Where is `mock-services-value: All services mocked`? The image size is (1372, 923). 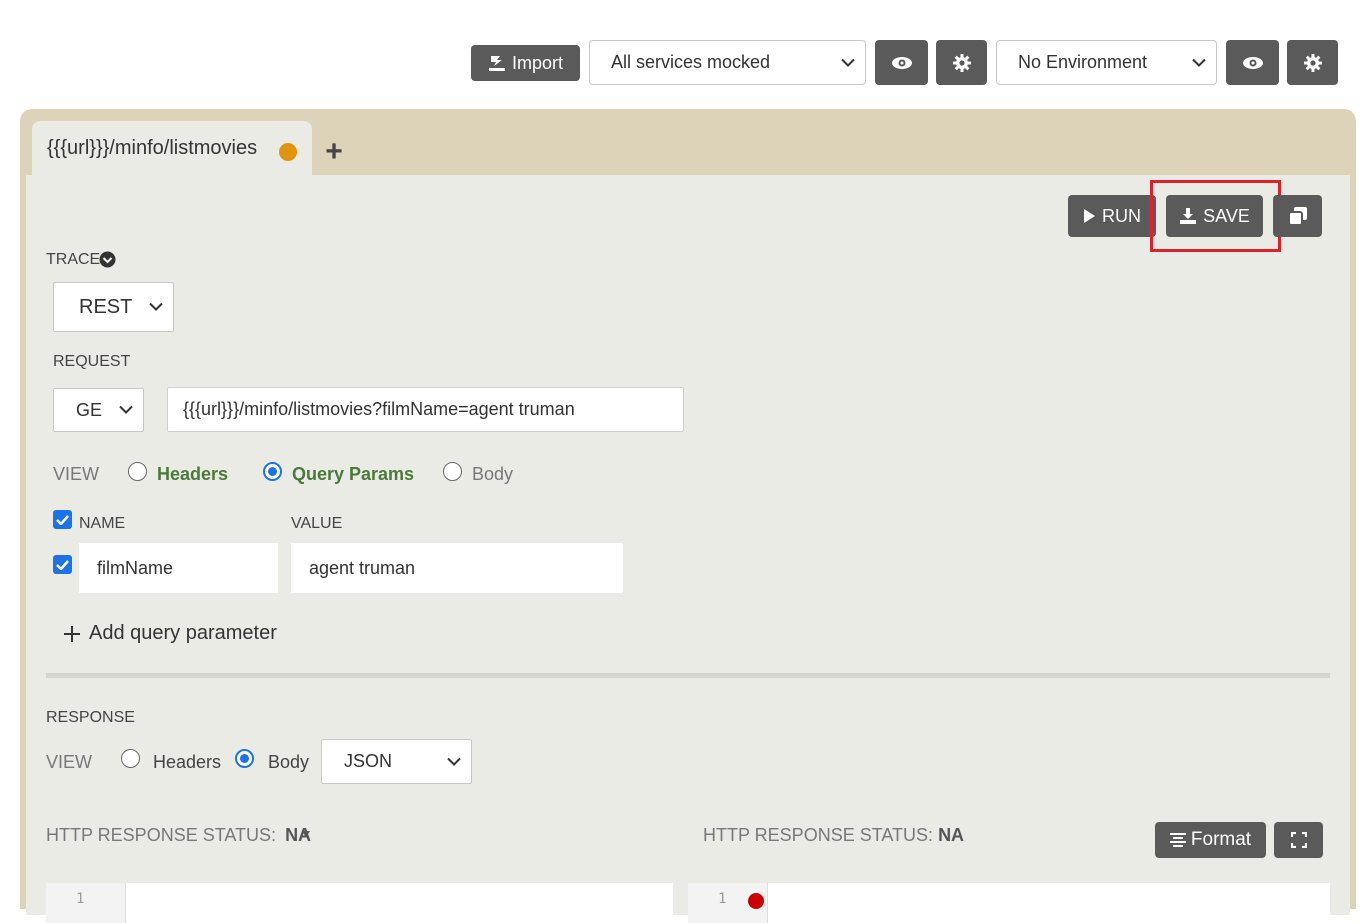
mock-services-value: All services mocked is located at coordinates (691, 62).